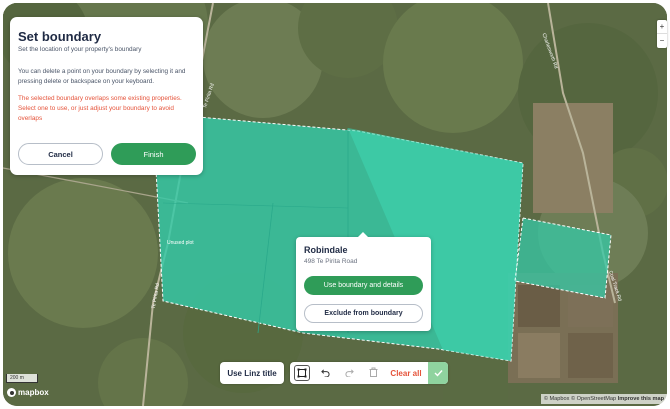 The height and width of the screenshot is (409, 670). I want to click on use-linz-title-button: Use Linz title, so click(252, 373).